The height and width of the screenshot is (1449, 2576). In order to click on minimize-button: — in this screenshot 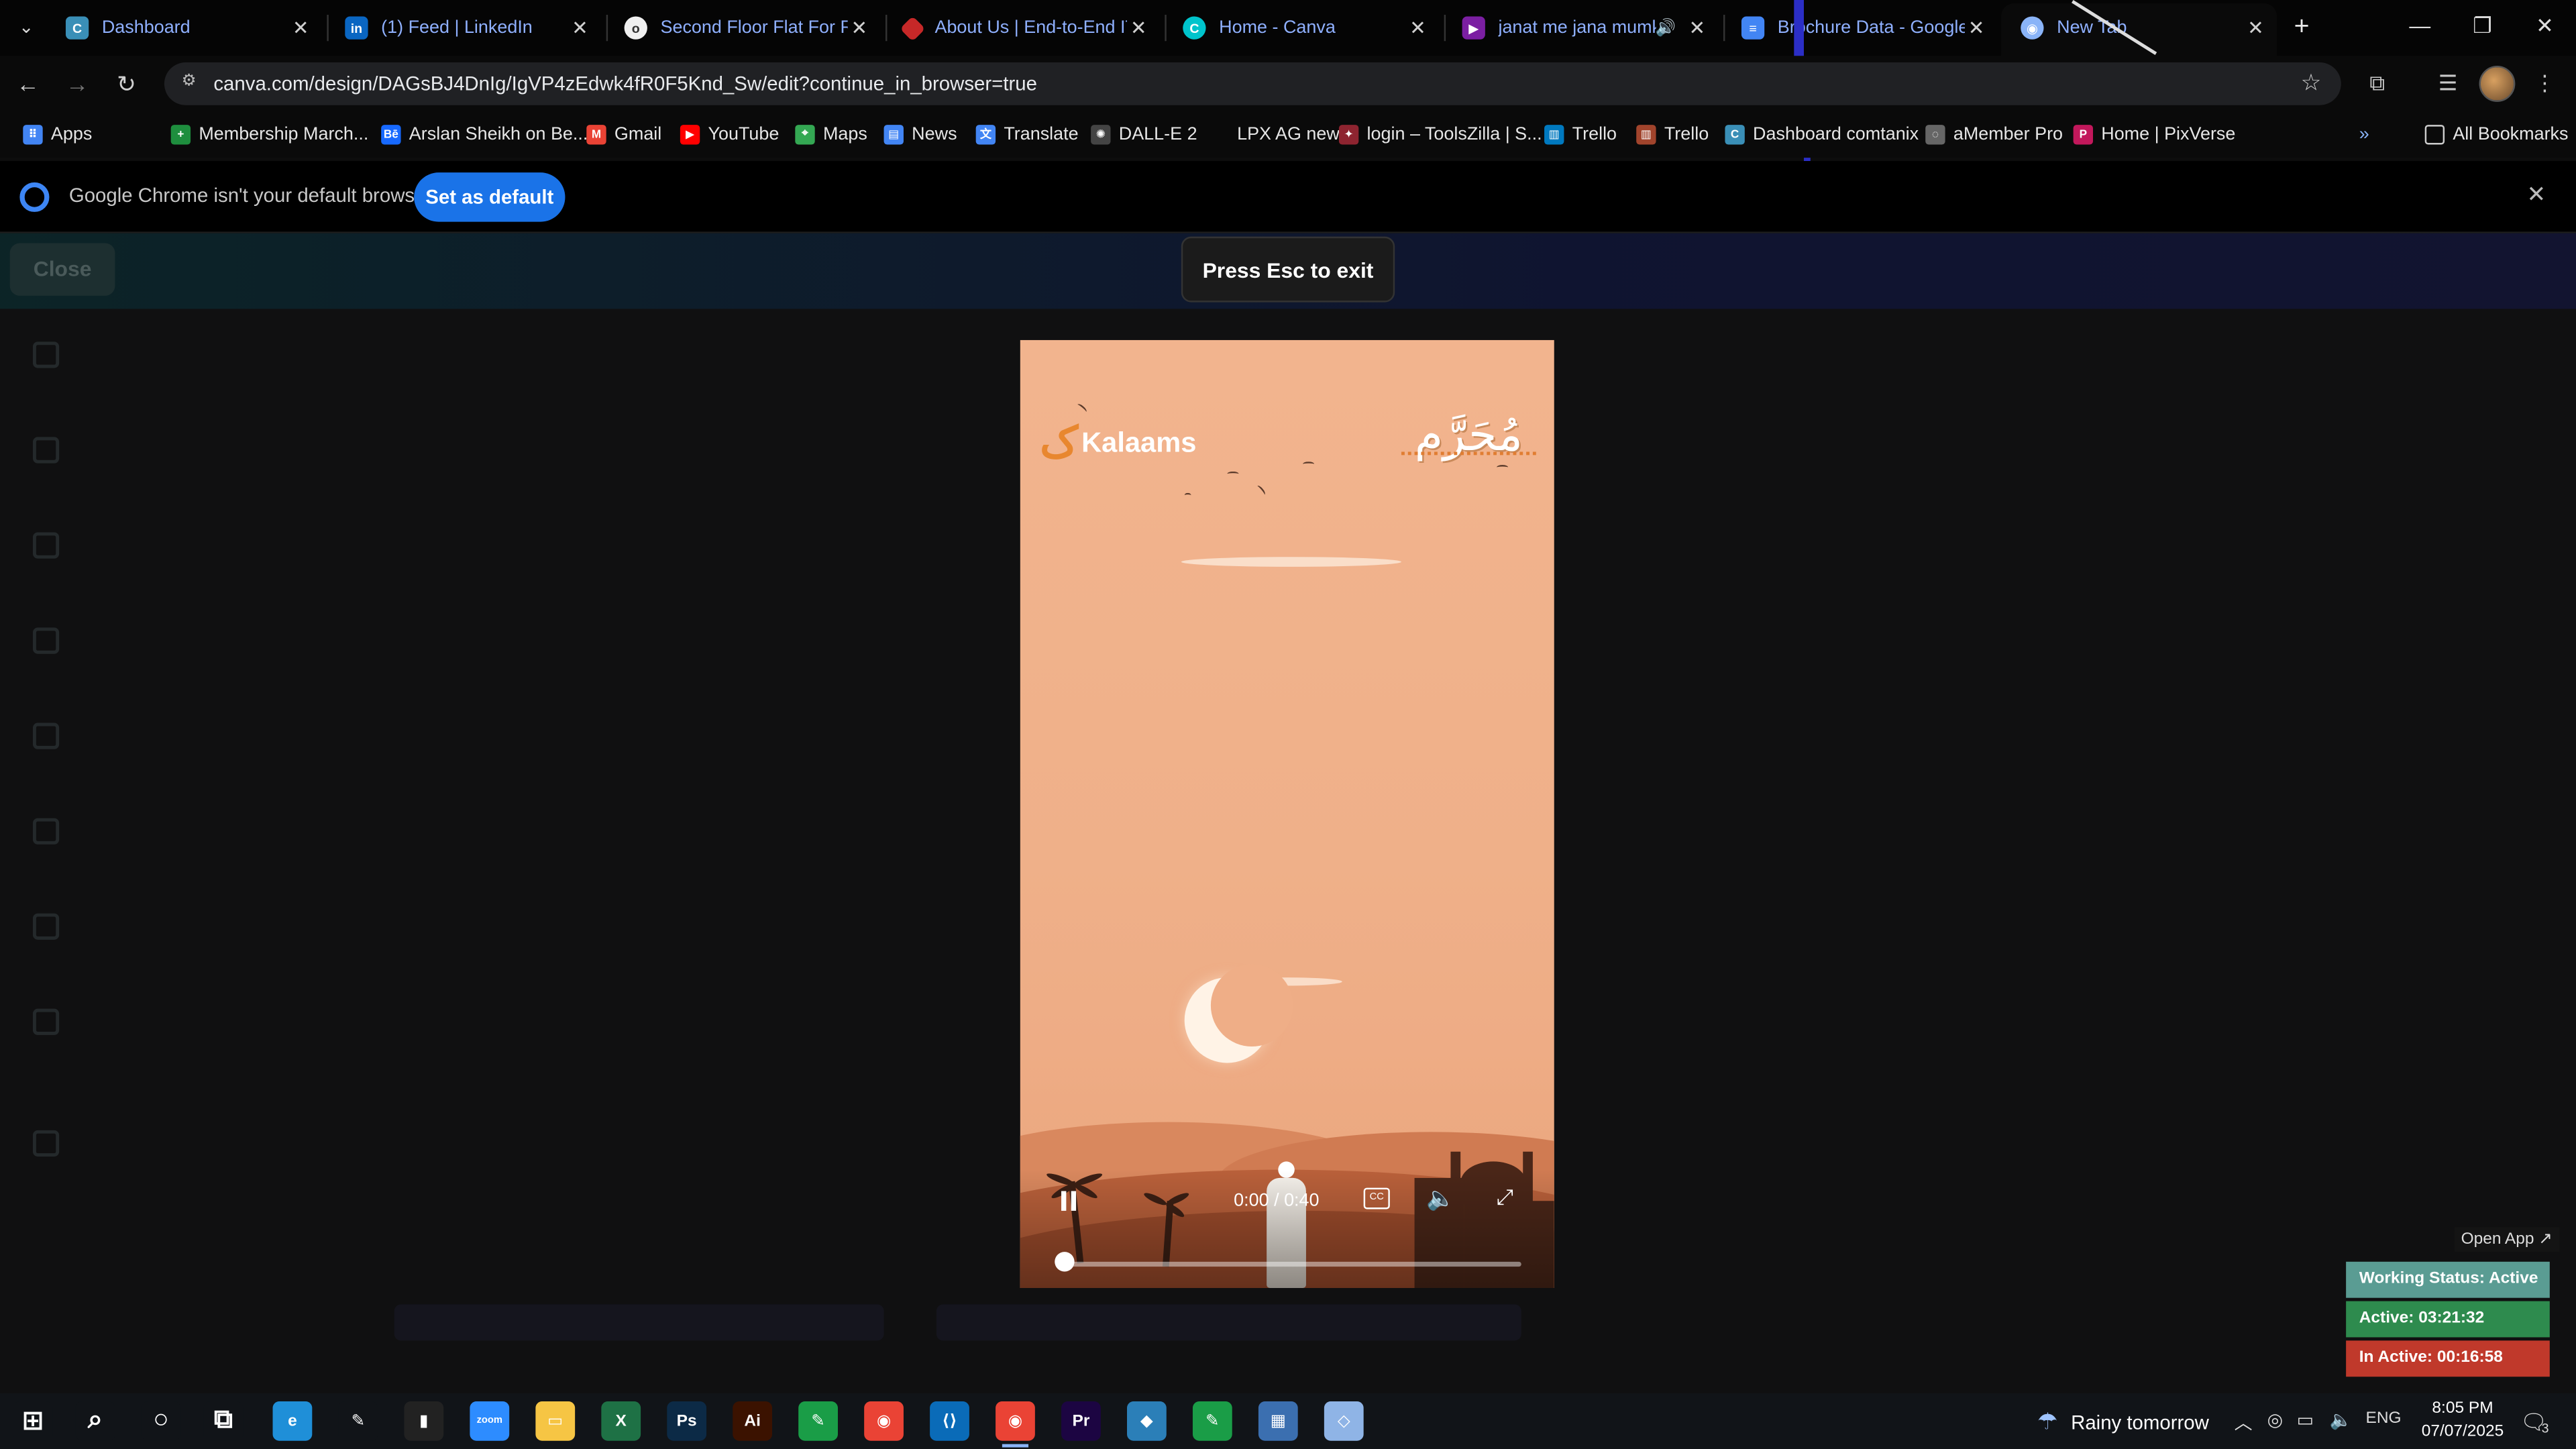, I will do `click(2420, 26)`.